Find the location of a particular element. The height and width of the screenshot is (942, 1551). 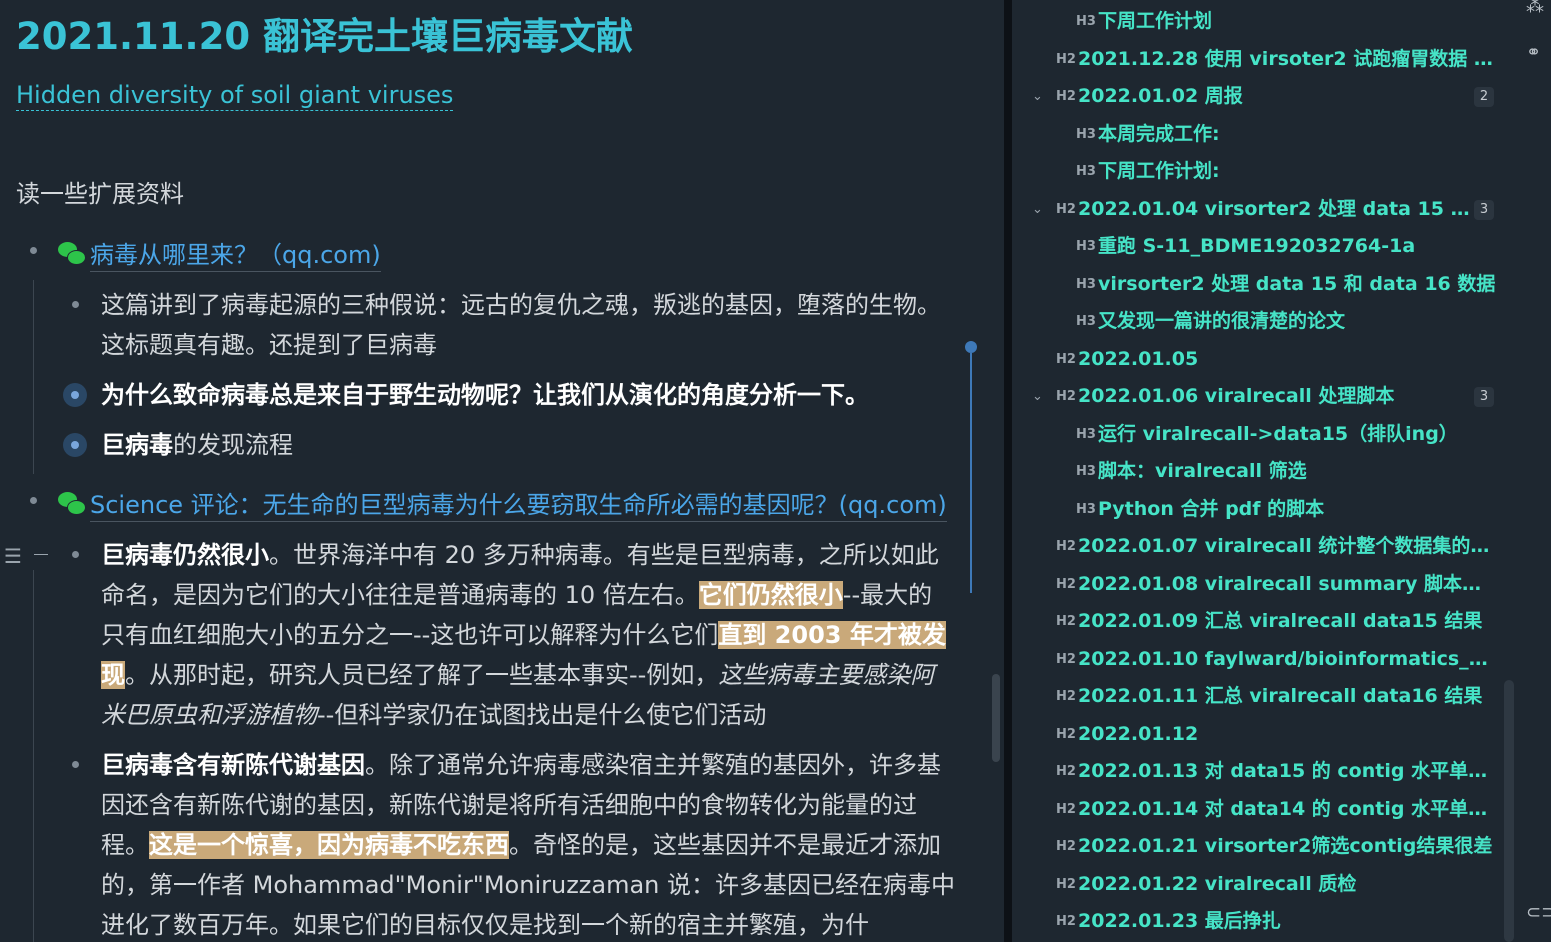

outline-item: H3 运行 viralrecall->data15（排队ing） is located at coordinates (1257, 434).